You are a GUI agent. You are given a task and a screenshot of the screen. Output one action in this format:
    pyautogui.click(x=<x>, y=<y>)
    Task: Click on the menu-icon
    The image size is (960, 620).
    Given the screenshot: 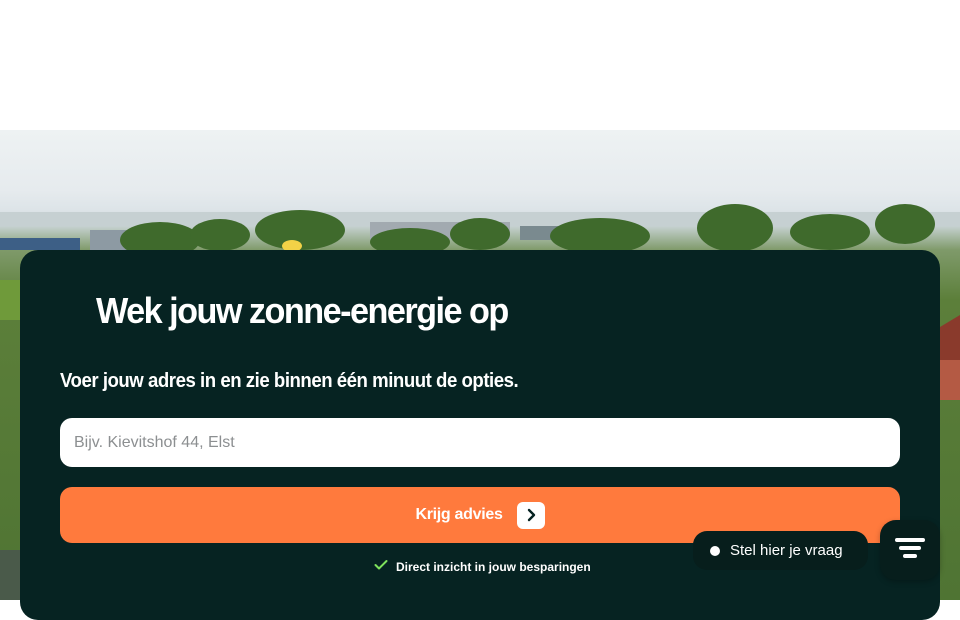 What is the action you would take?
    pyautogui.click(x=910, y=550)
    